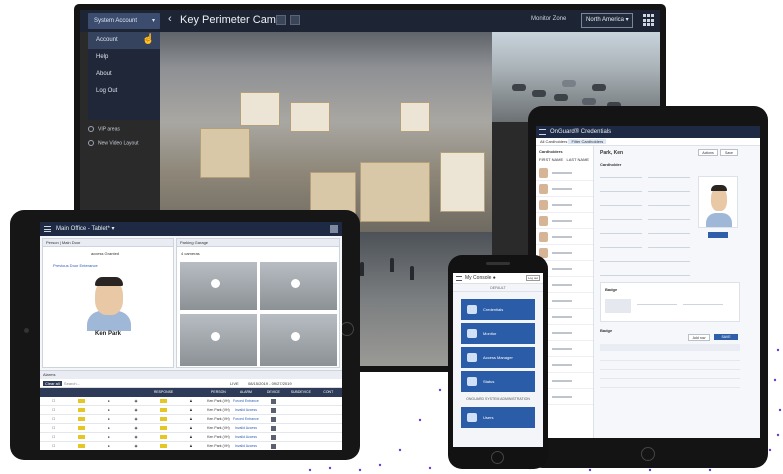 This screenshot has height=474, width=783. Describe the element at coordinates (258, 243) in the screenshot. I see `camera-panel-tab: Parking Garage` at that location.